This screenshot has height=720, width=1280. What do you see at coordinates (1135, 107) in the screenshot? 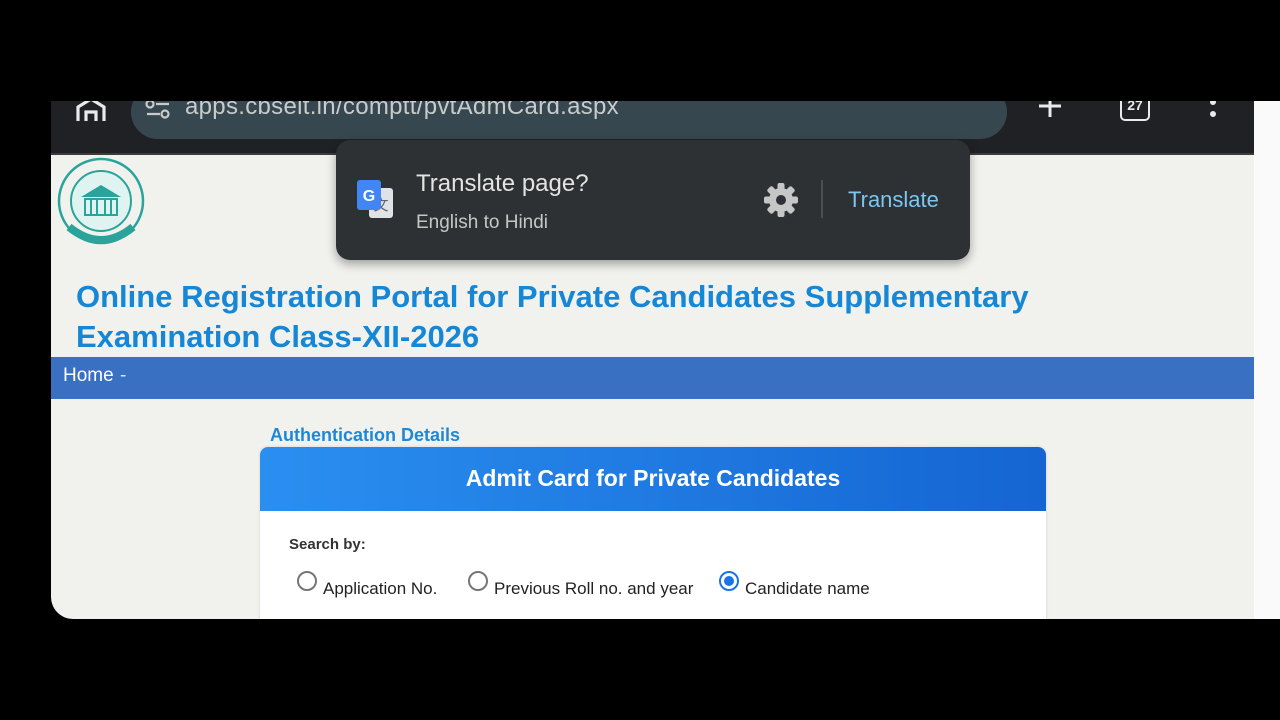
I see `tab-count: 27` at bounding box center [1135, 107].